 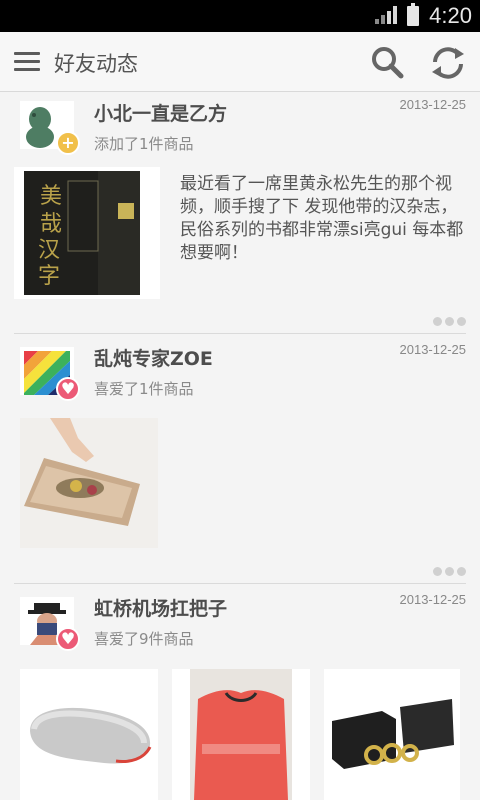 I want to click on post-action: 添加了1件商品, so click(x=144, y=144).